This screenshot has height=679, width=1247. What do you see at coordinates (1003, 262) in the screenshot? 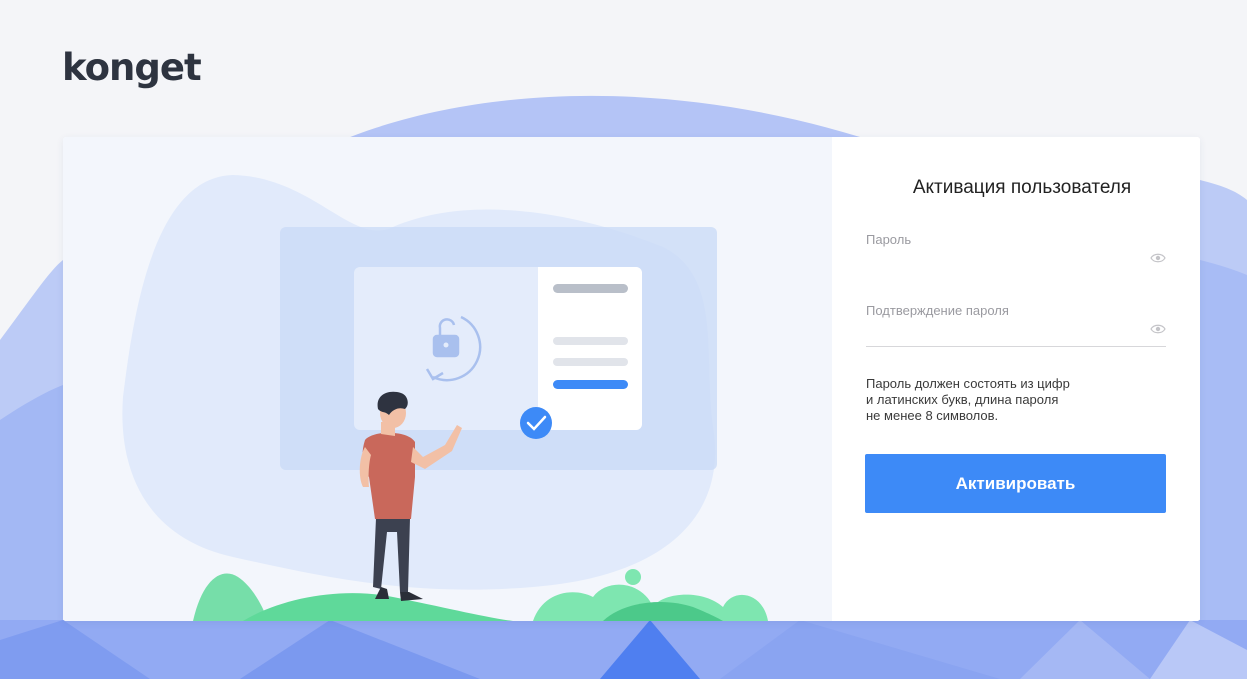
I see `password-input` at bounding box center [1003, 262].